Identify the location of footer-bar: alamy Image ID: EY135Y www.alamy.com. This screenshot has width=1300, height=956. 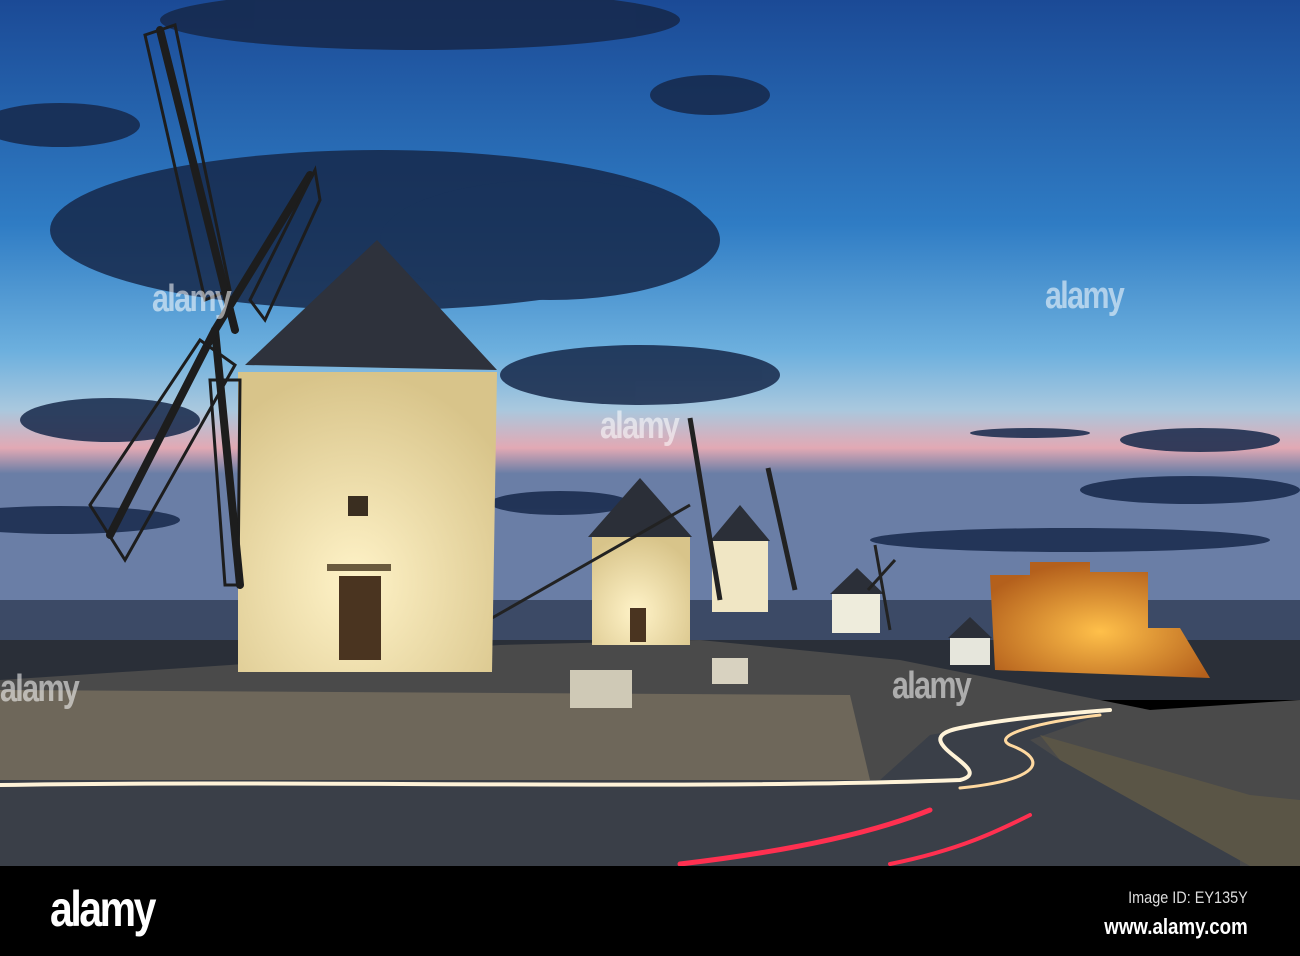
(650, 911).